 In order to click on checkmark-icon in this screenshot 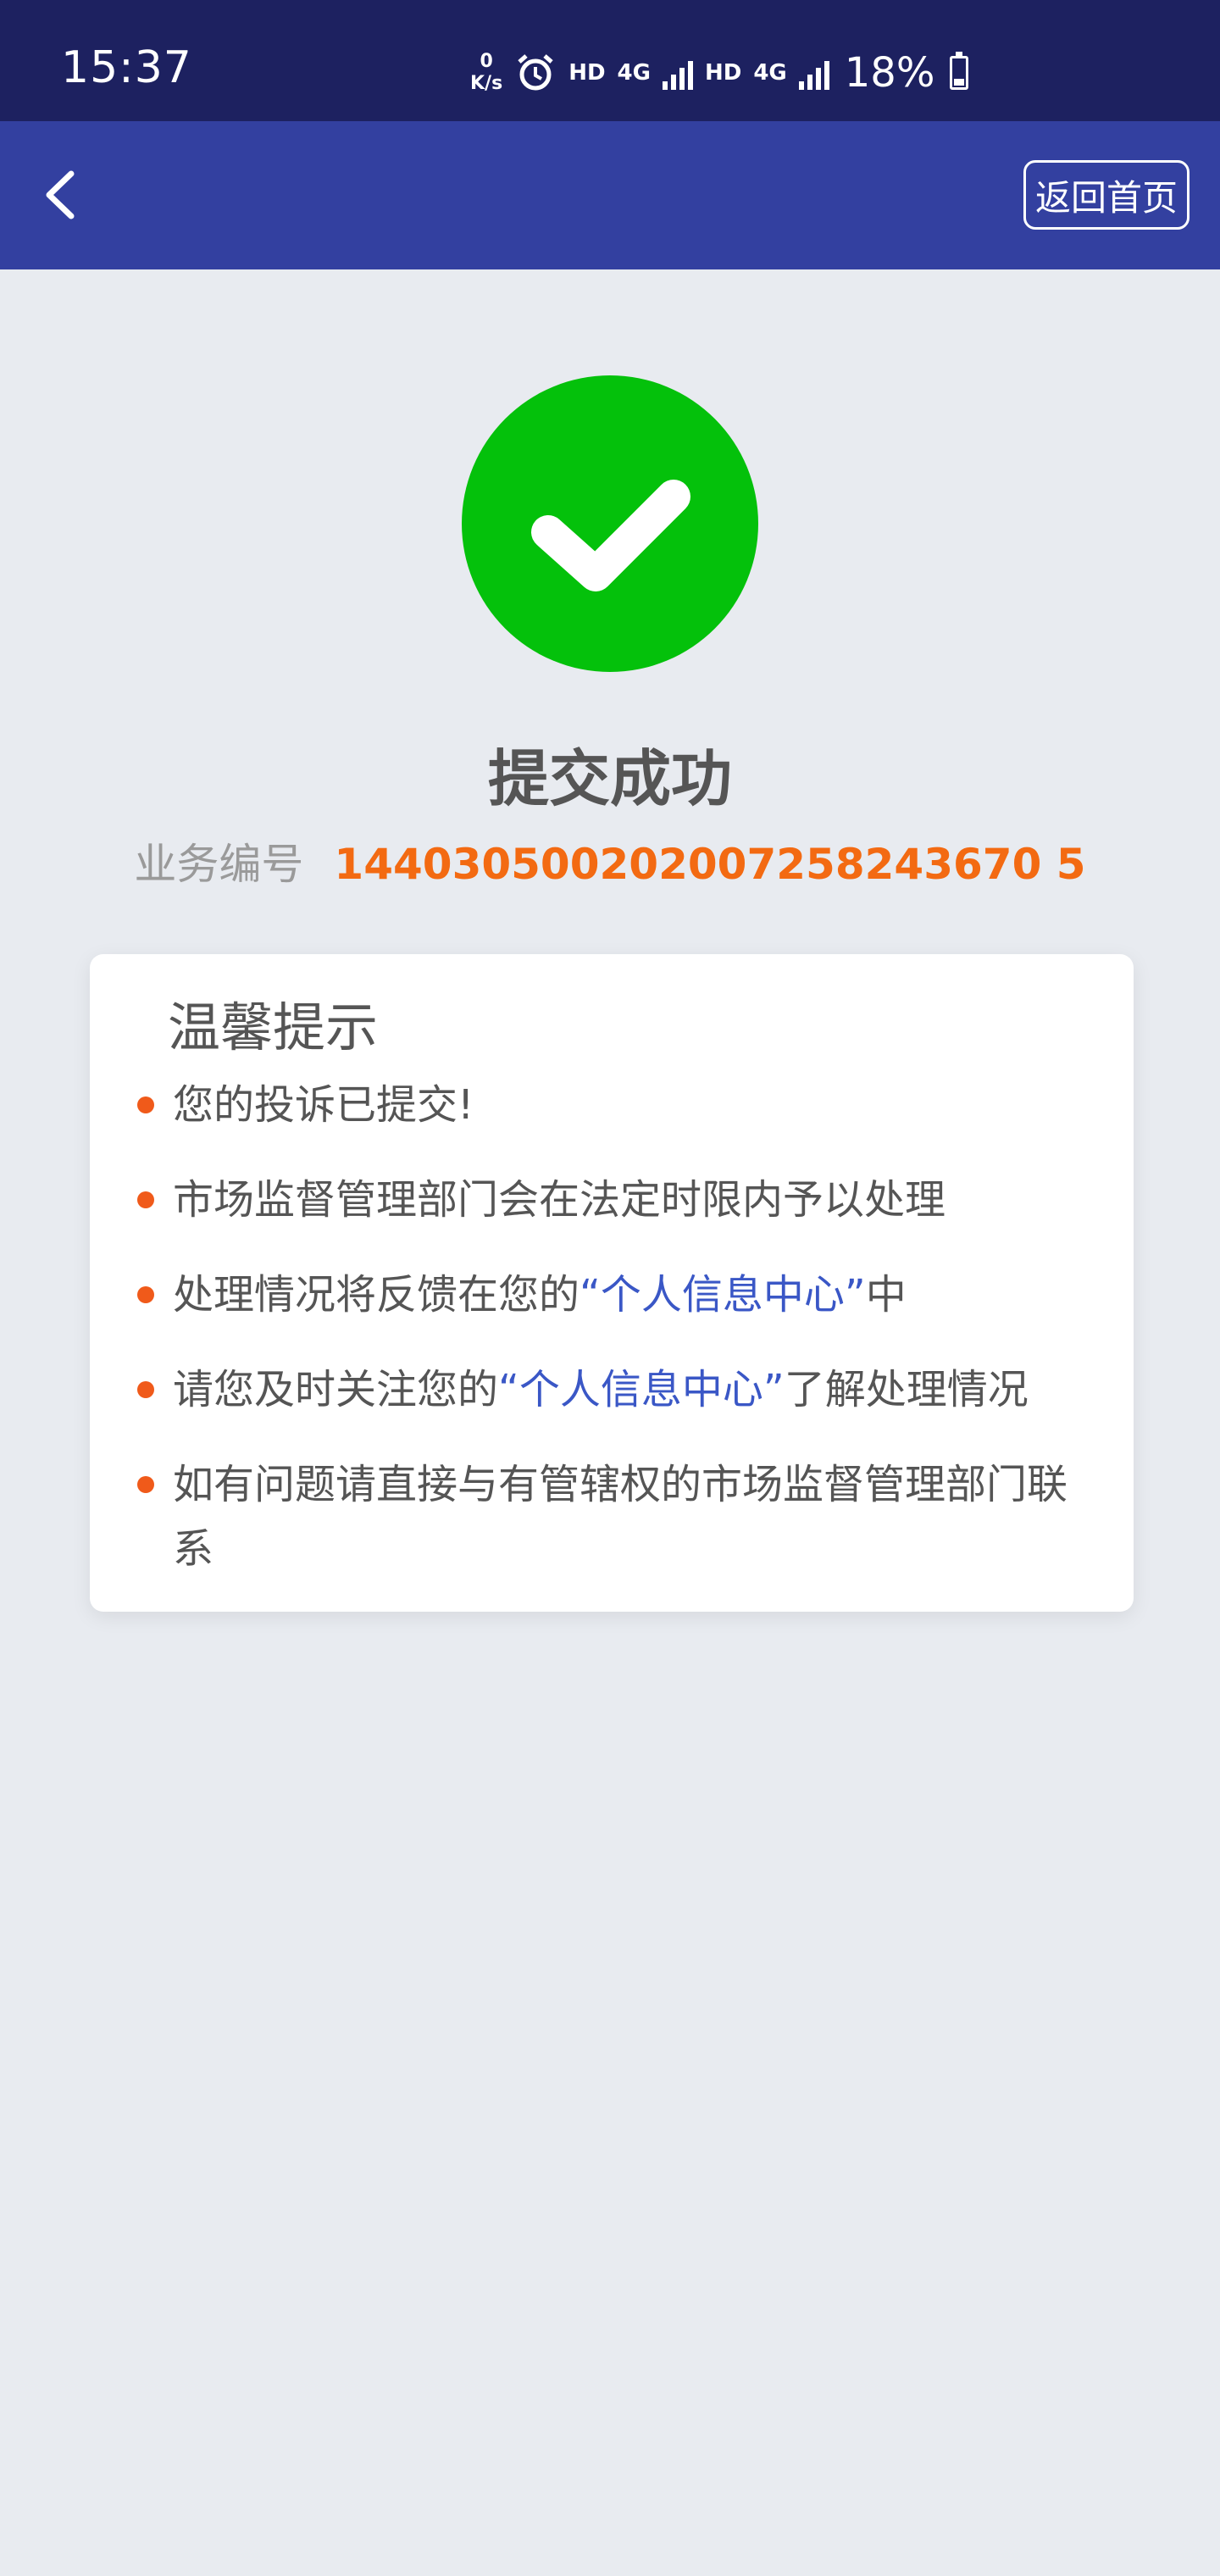, I will do `click(610, 535)`.